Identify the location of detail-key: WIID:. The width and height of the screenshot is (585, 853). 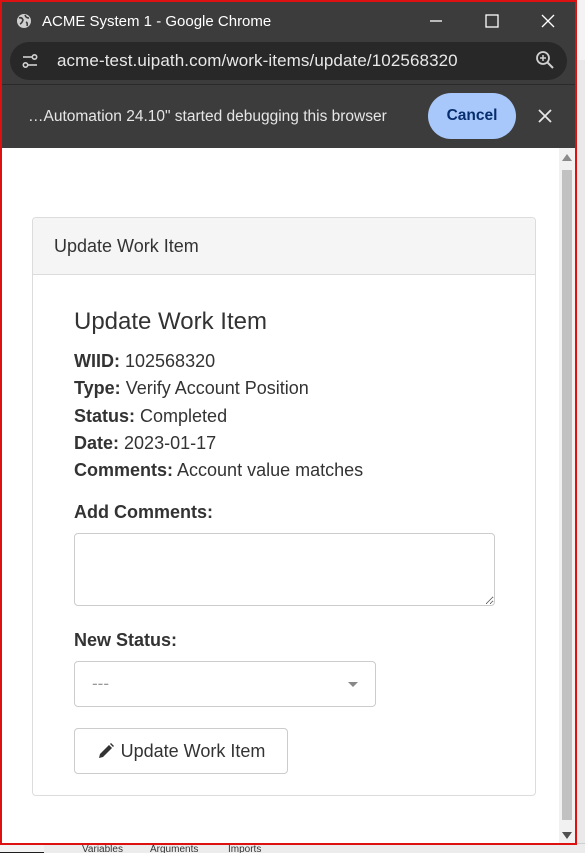
(97, 361).